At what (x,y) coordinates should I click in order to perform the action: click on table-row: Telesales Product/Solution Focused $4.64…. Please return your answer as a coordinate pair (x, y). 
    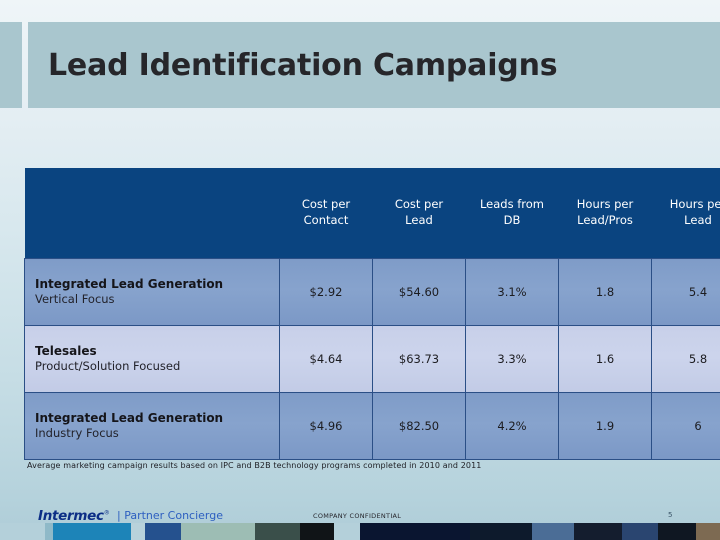
    Looking at the image, I should click on (372, 359).